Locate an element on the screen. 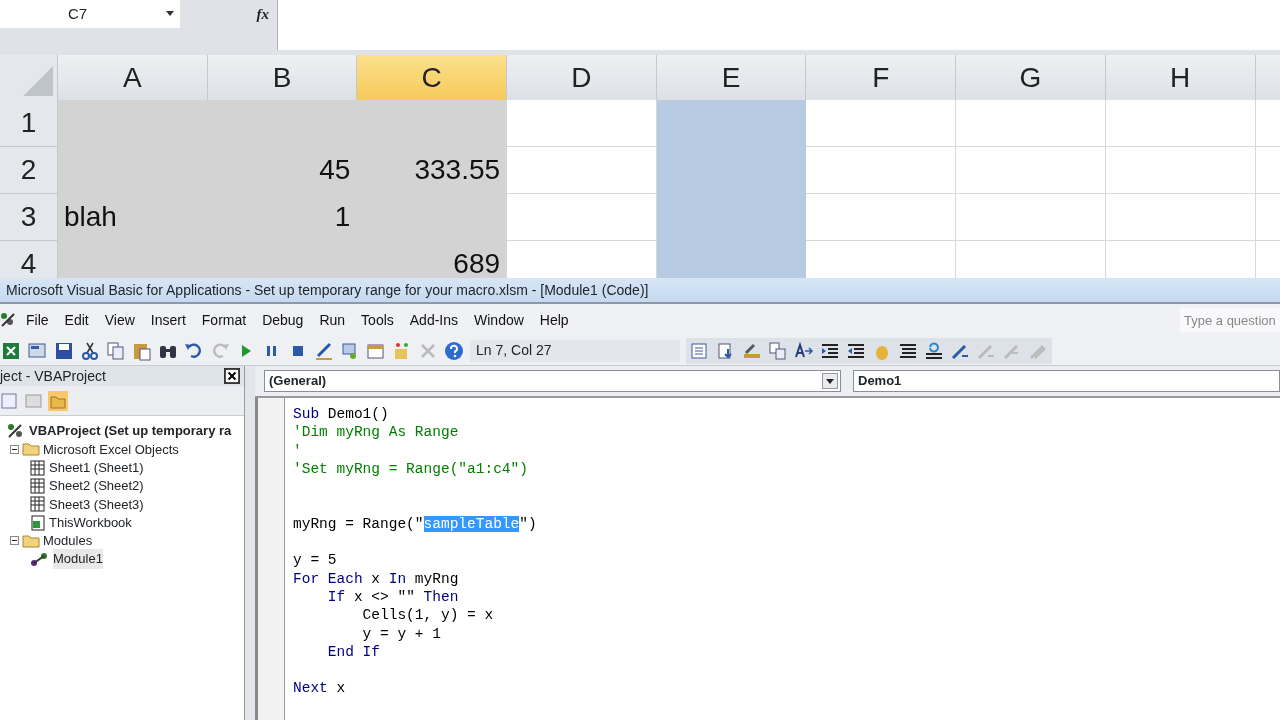  select-all-icon is located at coordinates (38, 81).